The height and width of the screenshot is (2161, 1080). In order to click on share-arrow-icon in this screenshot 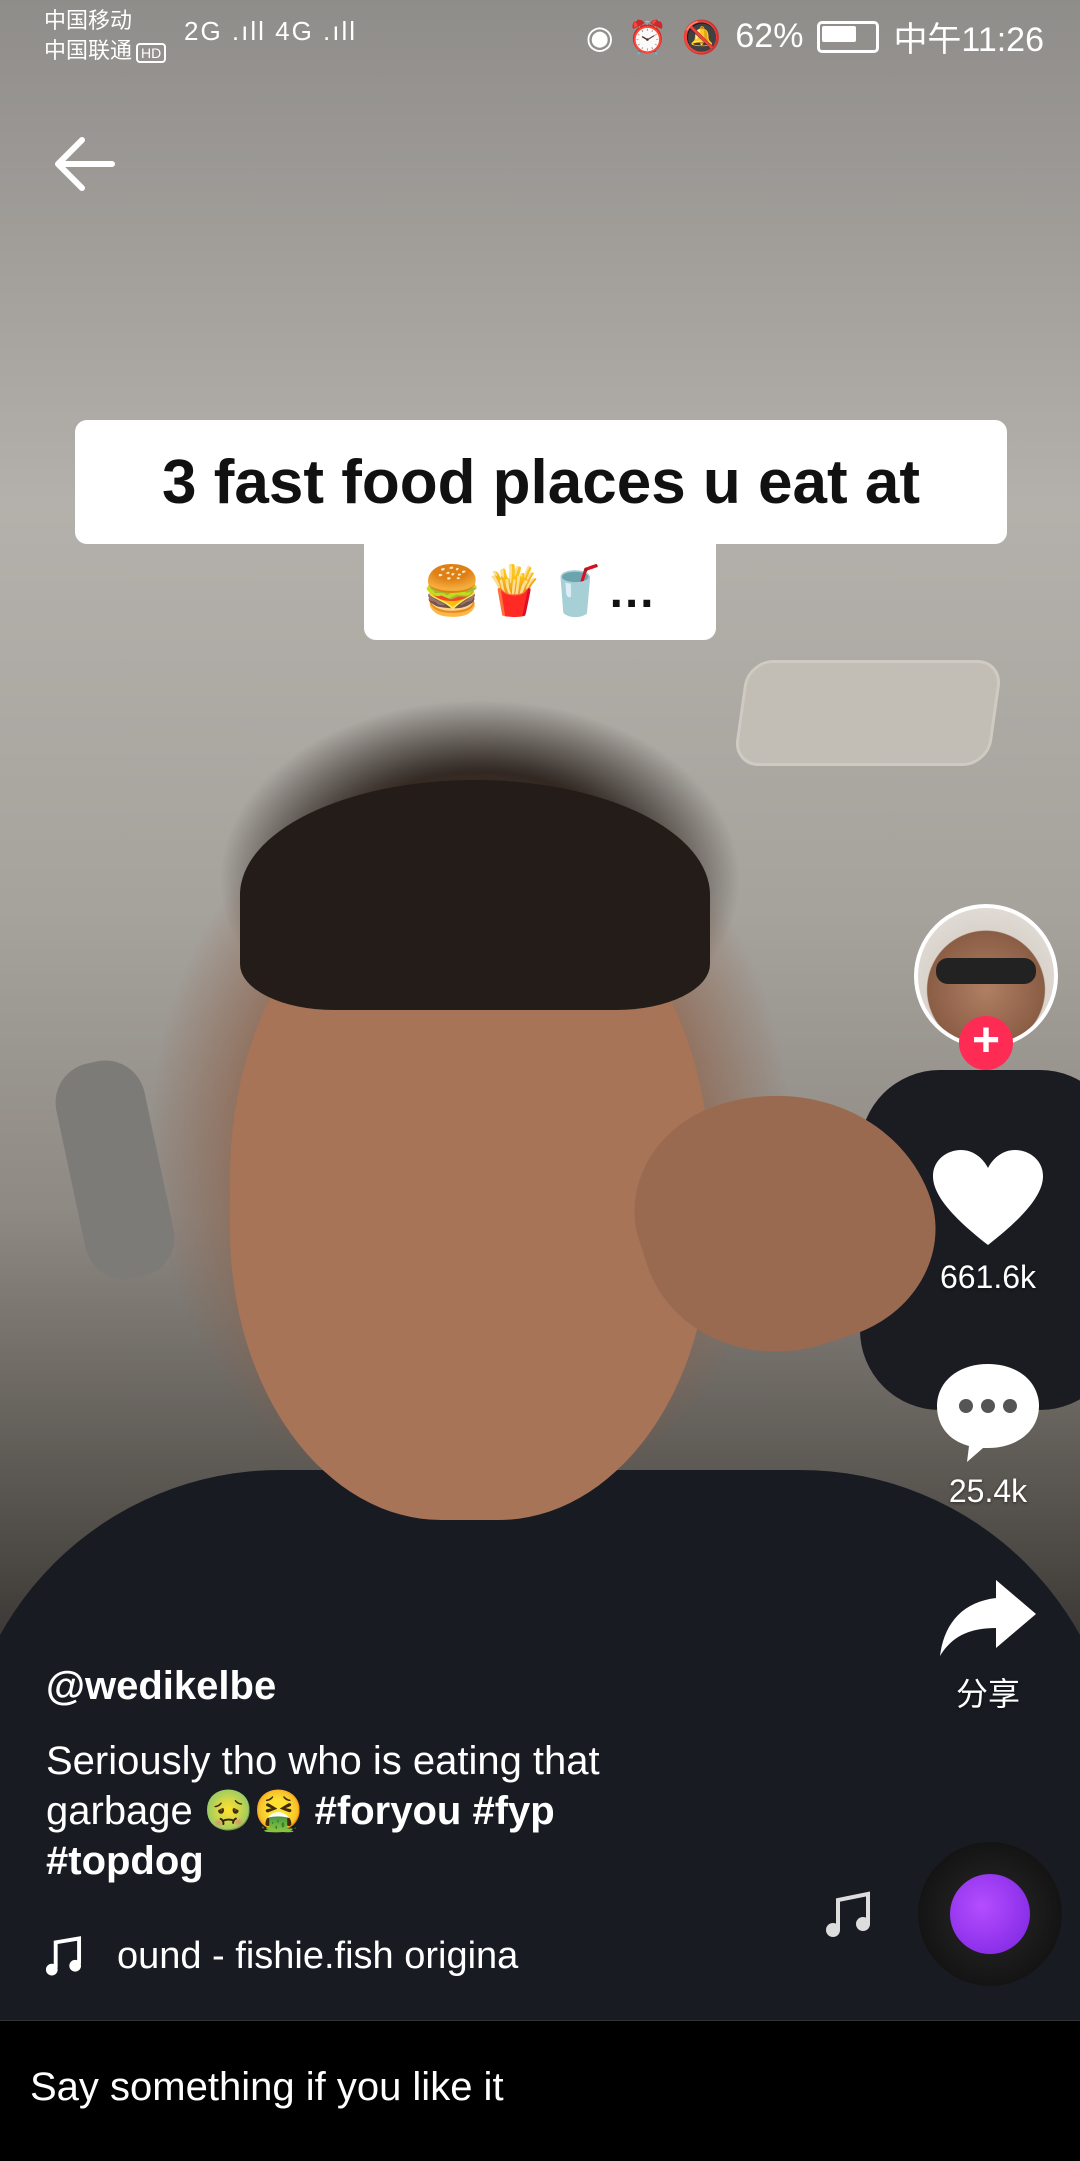, I will do `click(988, 1618)`.